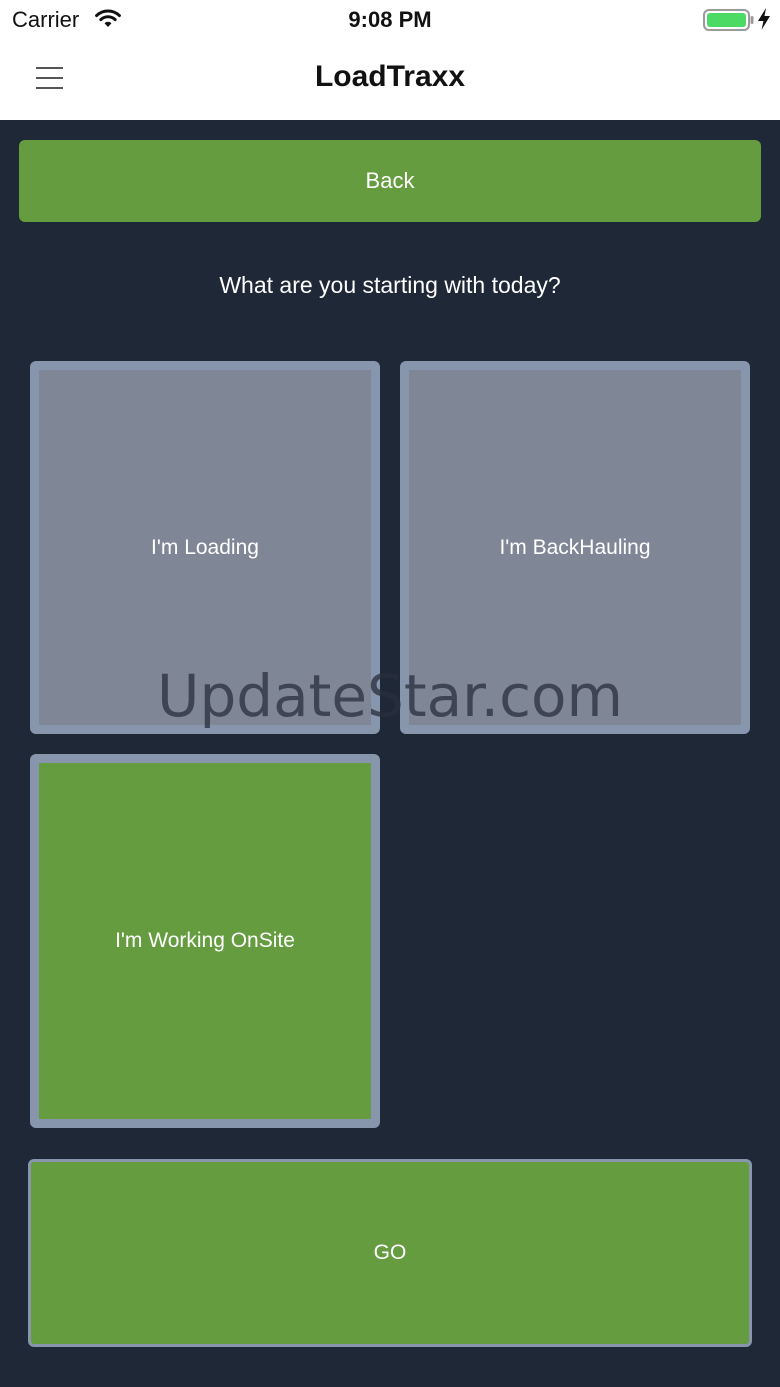 The width and height of the screenshot is (780, 1387). Describe the element at coordinates (728, 20) in the screenshot. I see `battery-icon` at that location.